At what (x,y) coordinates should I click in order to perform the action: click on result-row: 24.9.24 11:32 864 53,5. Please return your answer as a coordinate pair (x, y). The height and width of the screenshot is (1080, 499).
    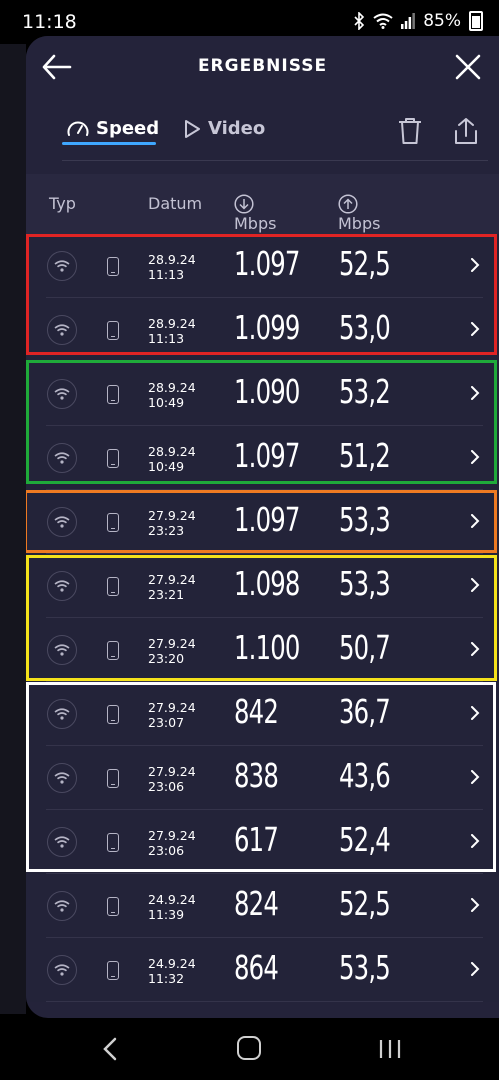
    Looking at the image, I should click on (262, 970).